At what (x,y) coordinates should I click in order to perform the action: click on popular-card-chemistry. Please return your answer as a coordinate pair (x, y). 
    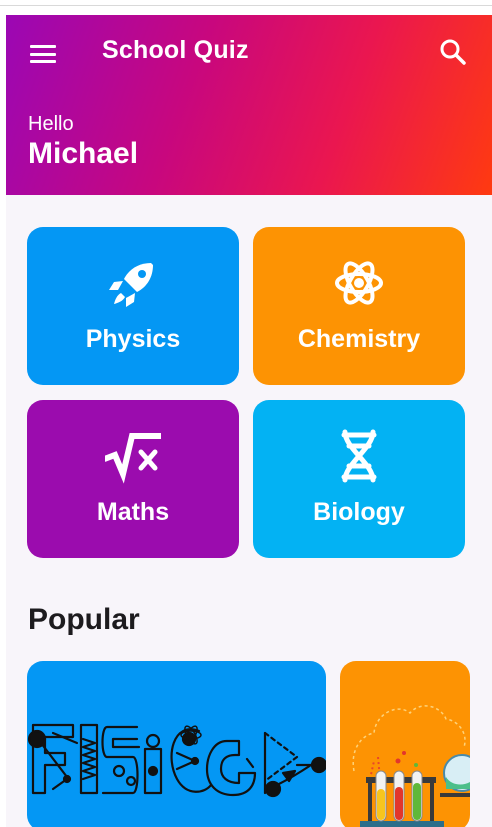
    Looking at the image, I should click on (405, 744).